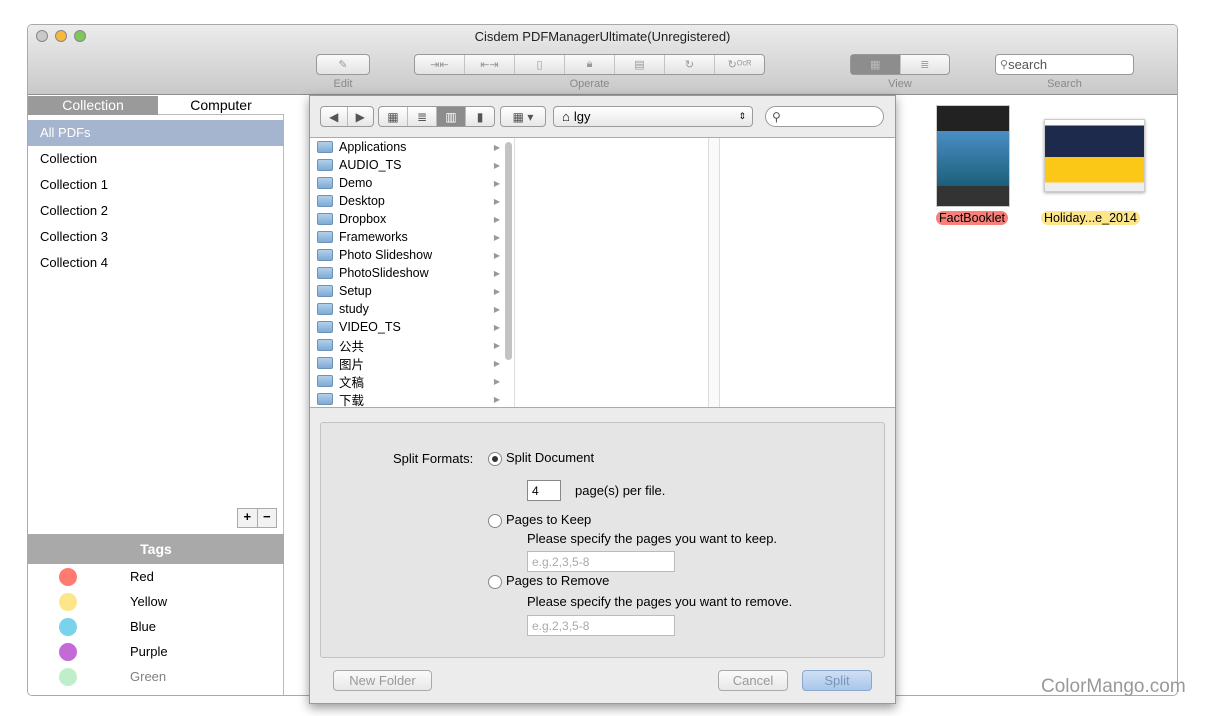  Describe the element at coordinates (973, 156) in the screenshot. I see `document-factbooklet` at that location.